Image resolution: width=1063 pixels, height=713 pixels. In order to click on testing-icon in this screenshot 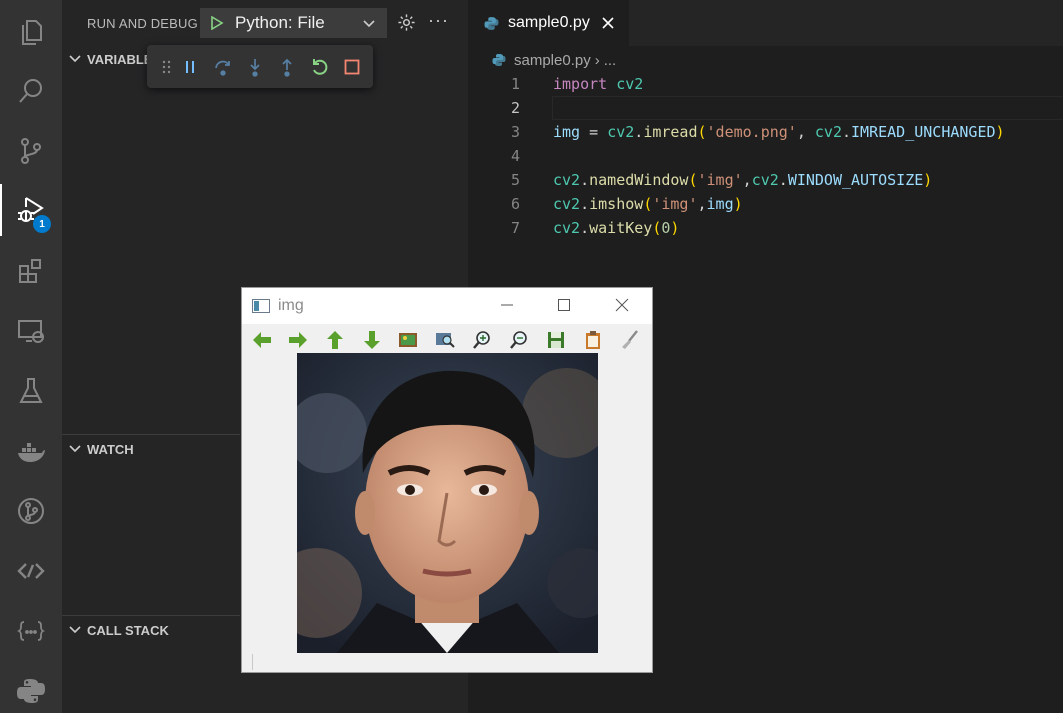, I will do `click(31, 391)`.